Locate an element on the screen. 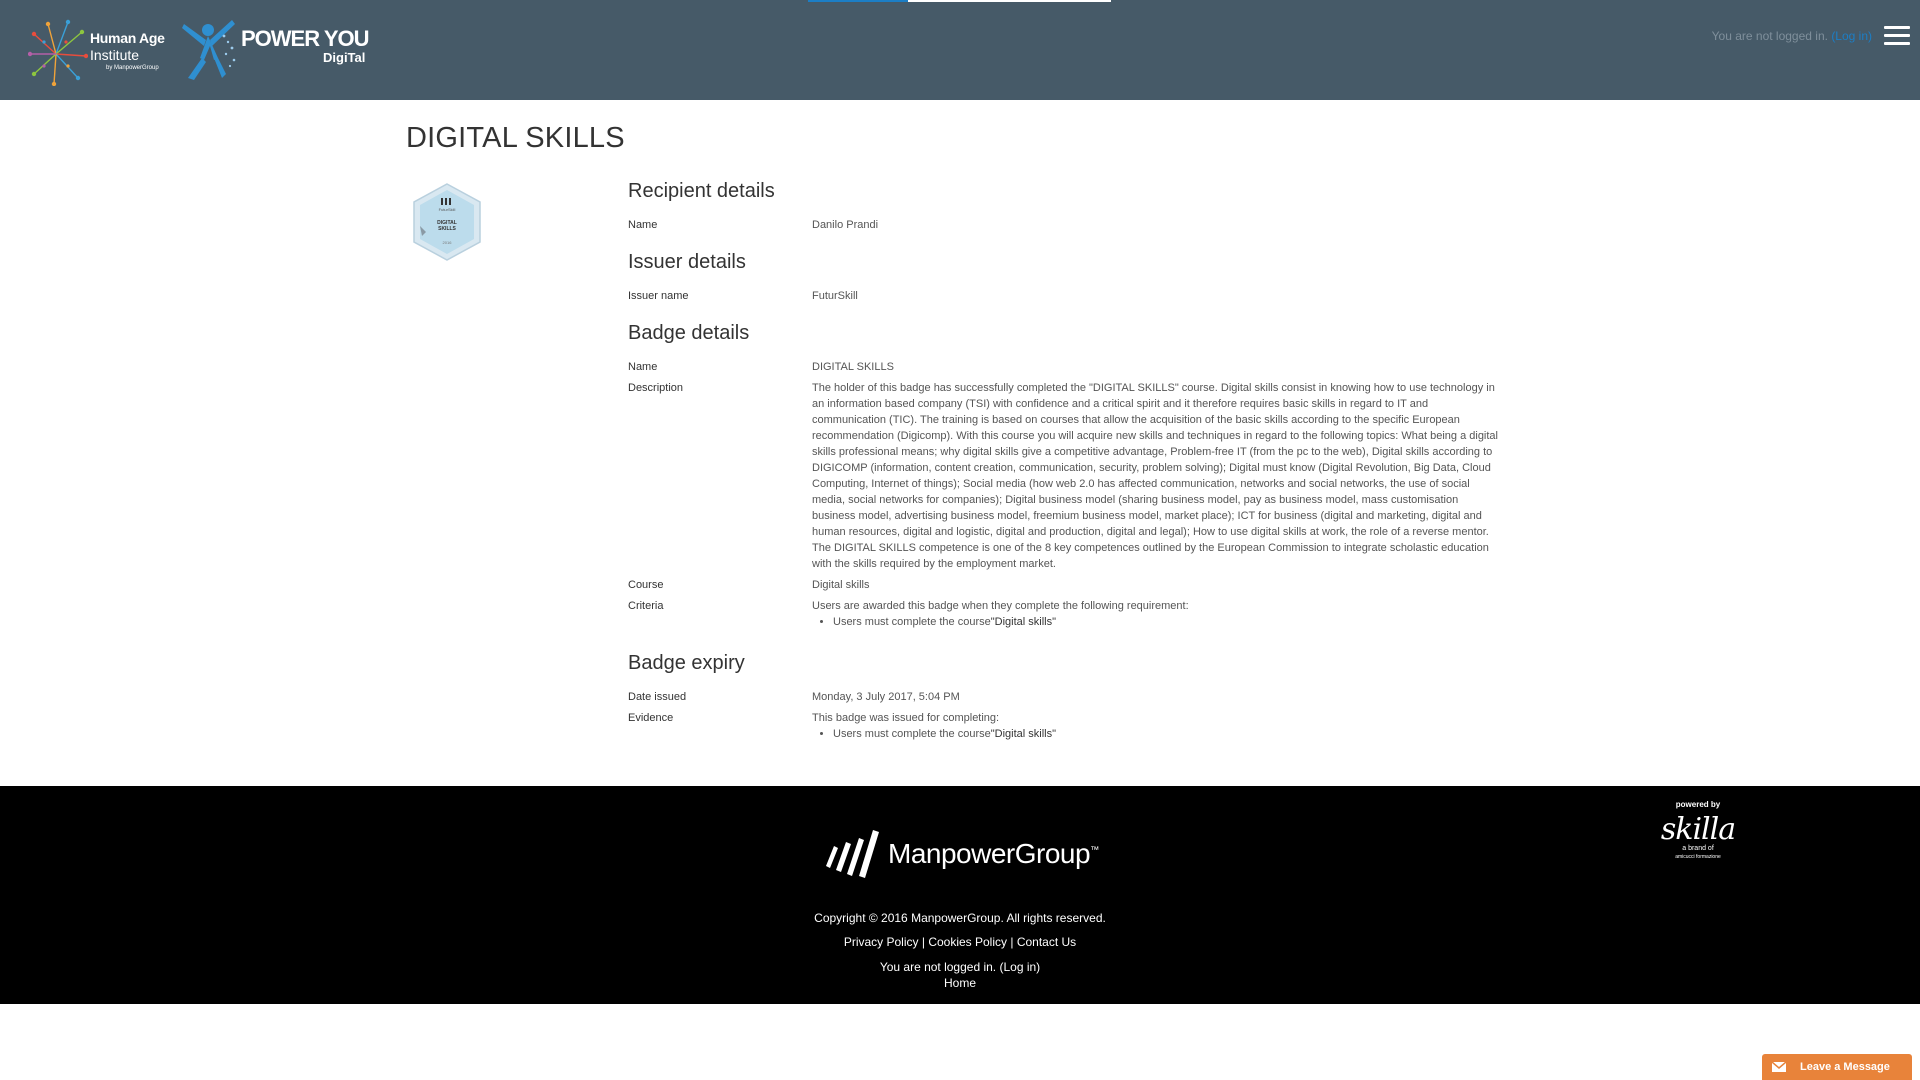  issuer-name-value: FuturSkill is located at coordinates (835, 296).